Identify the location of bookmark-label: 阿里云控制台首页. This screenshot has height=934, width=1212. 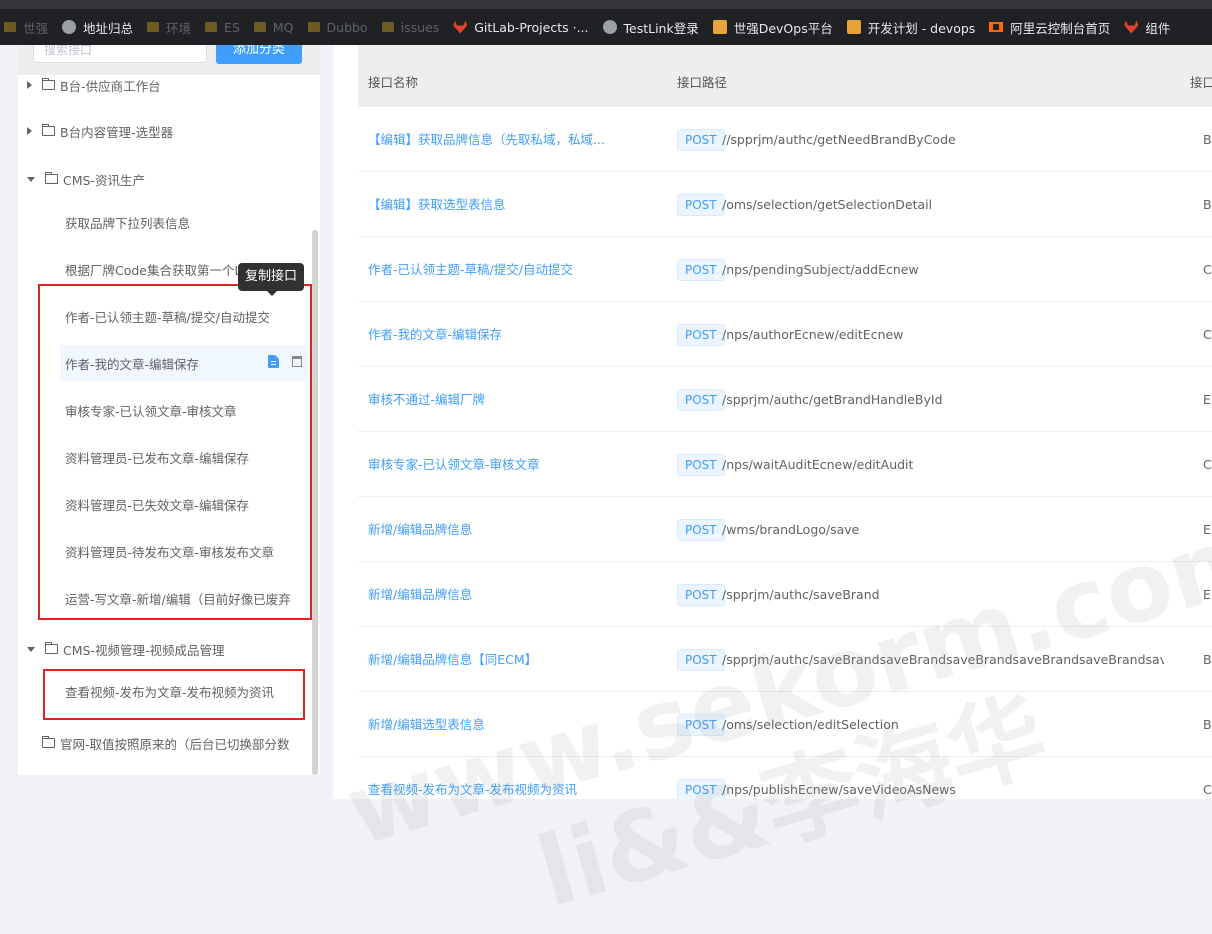
(1060, 28).